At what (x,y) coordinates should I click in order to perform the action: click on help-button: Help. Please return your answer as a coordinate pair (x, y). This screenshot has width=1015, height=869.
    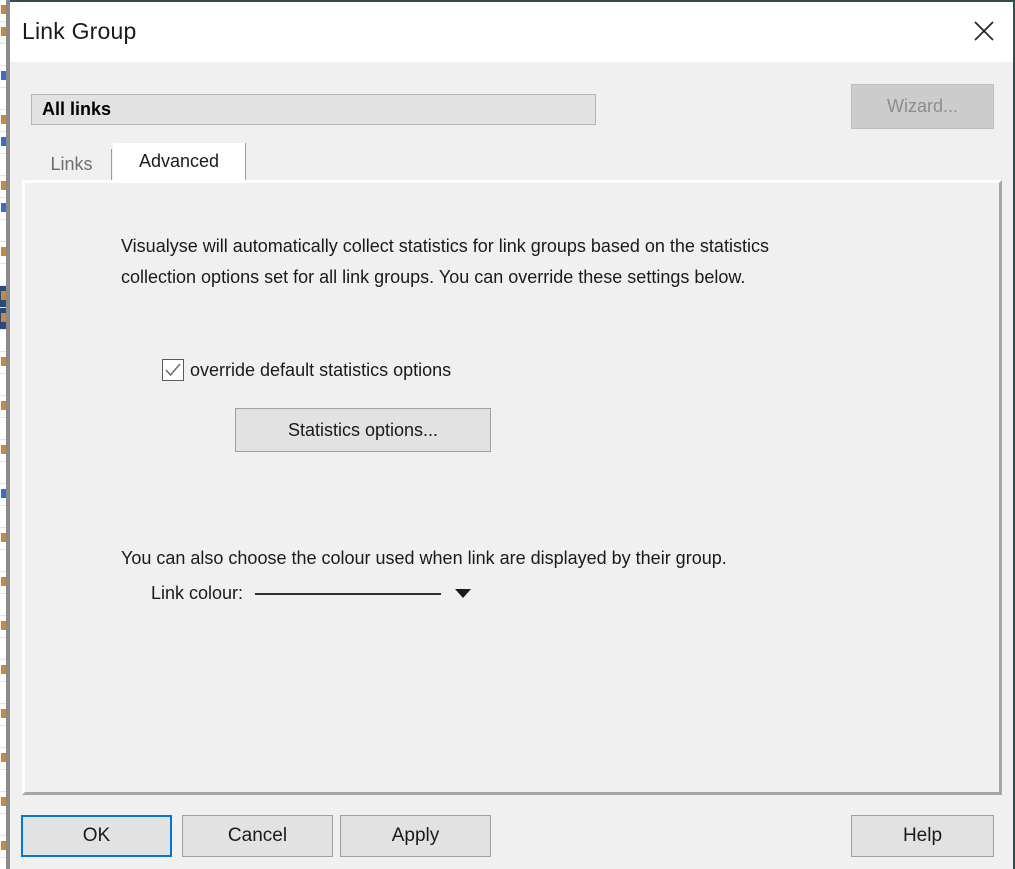
    Looking at the image, I should click on (922, 836).